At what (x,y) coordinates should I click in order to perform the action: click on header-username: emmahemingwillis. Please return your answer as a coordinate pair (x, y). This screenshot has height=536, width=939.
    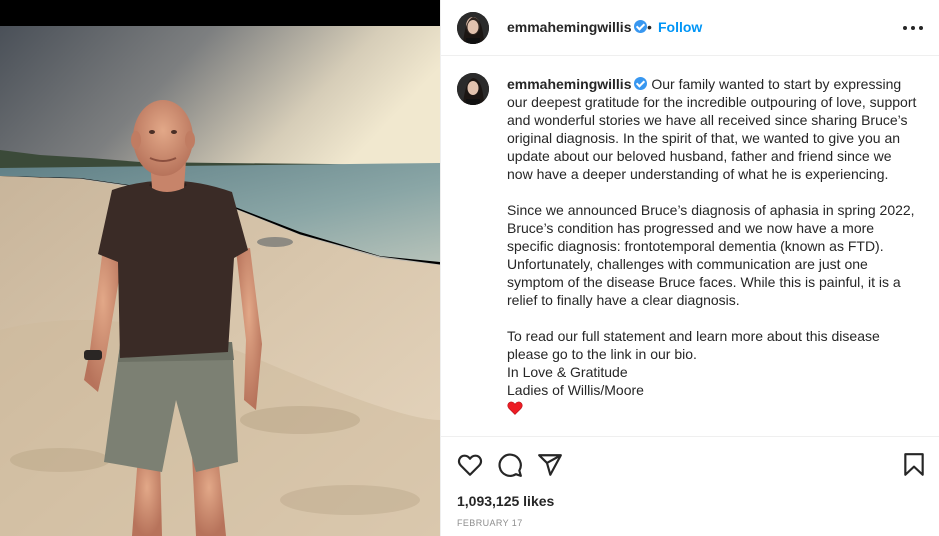
    Looking at the image, I should click on (577, 27).